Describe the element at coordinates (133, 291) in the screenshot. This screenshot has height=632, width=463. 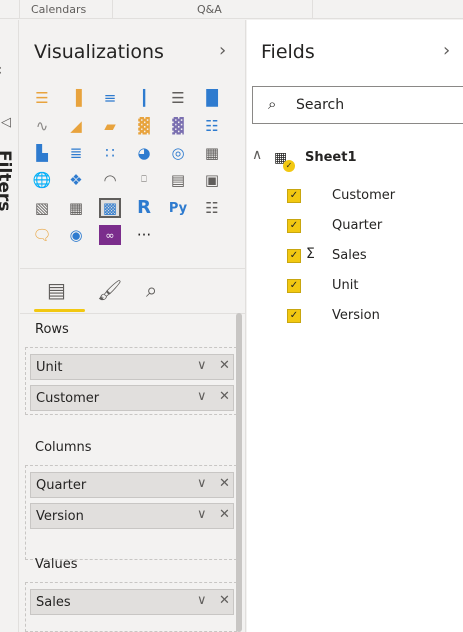
I see `visualizations-tabs: ▤ 🖌 ⌕` at that location.